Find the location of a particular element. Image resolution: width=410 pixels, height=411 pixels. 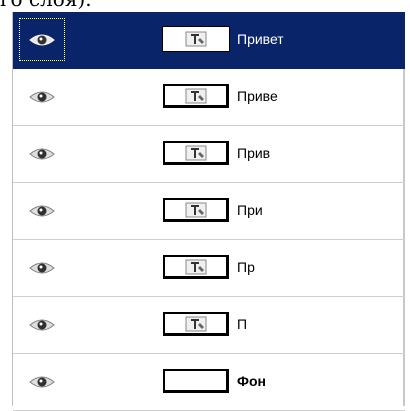

layer-name: Пр is located at coordinates (246, 267).